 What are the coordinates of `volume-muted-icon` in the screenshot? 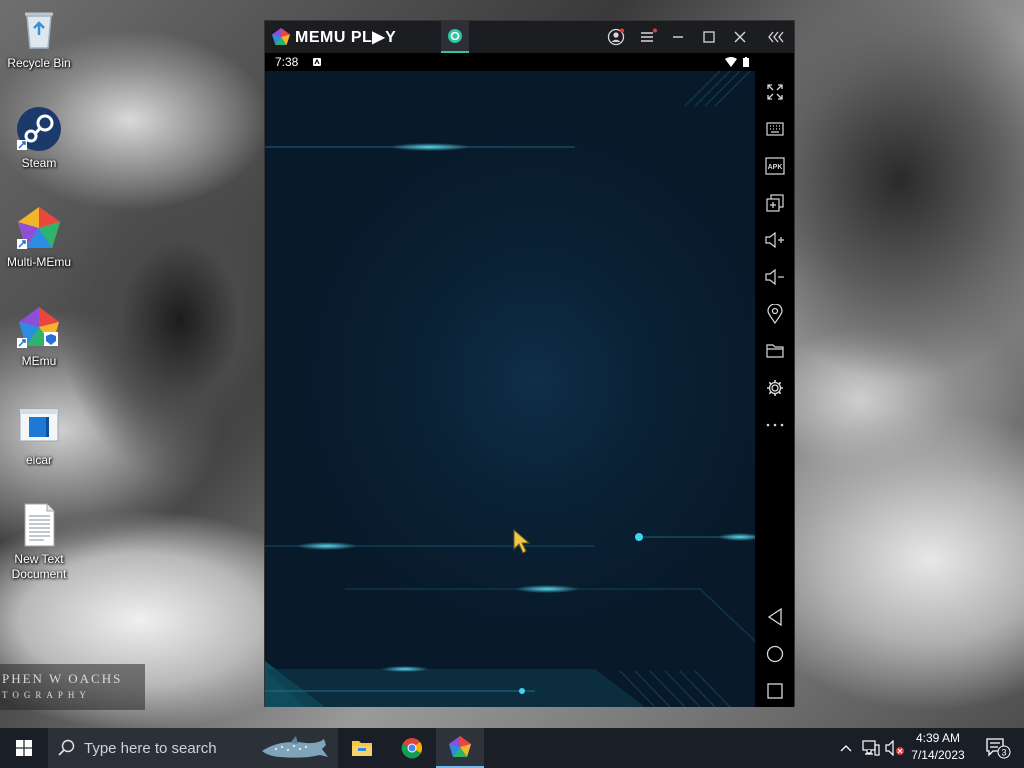 It's located at (894, 748).